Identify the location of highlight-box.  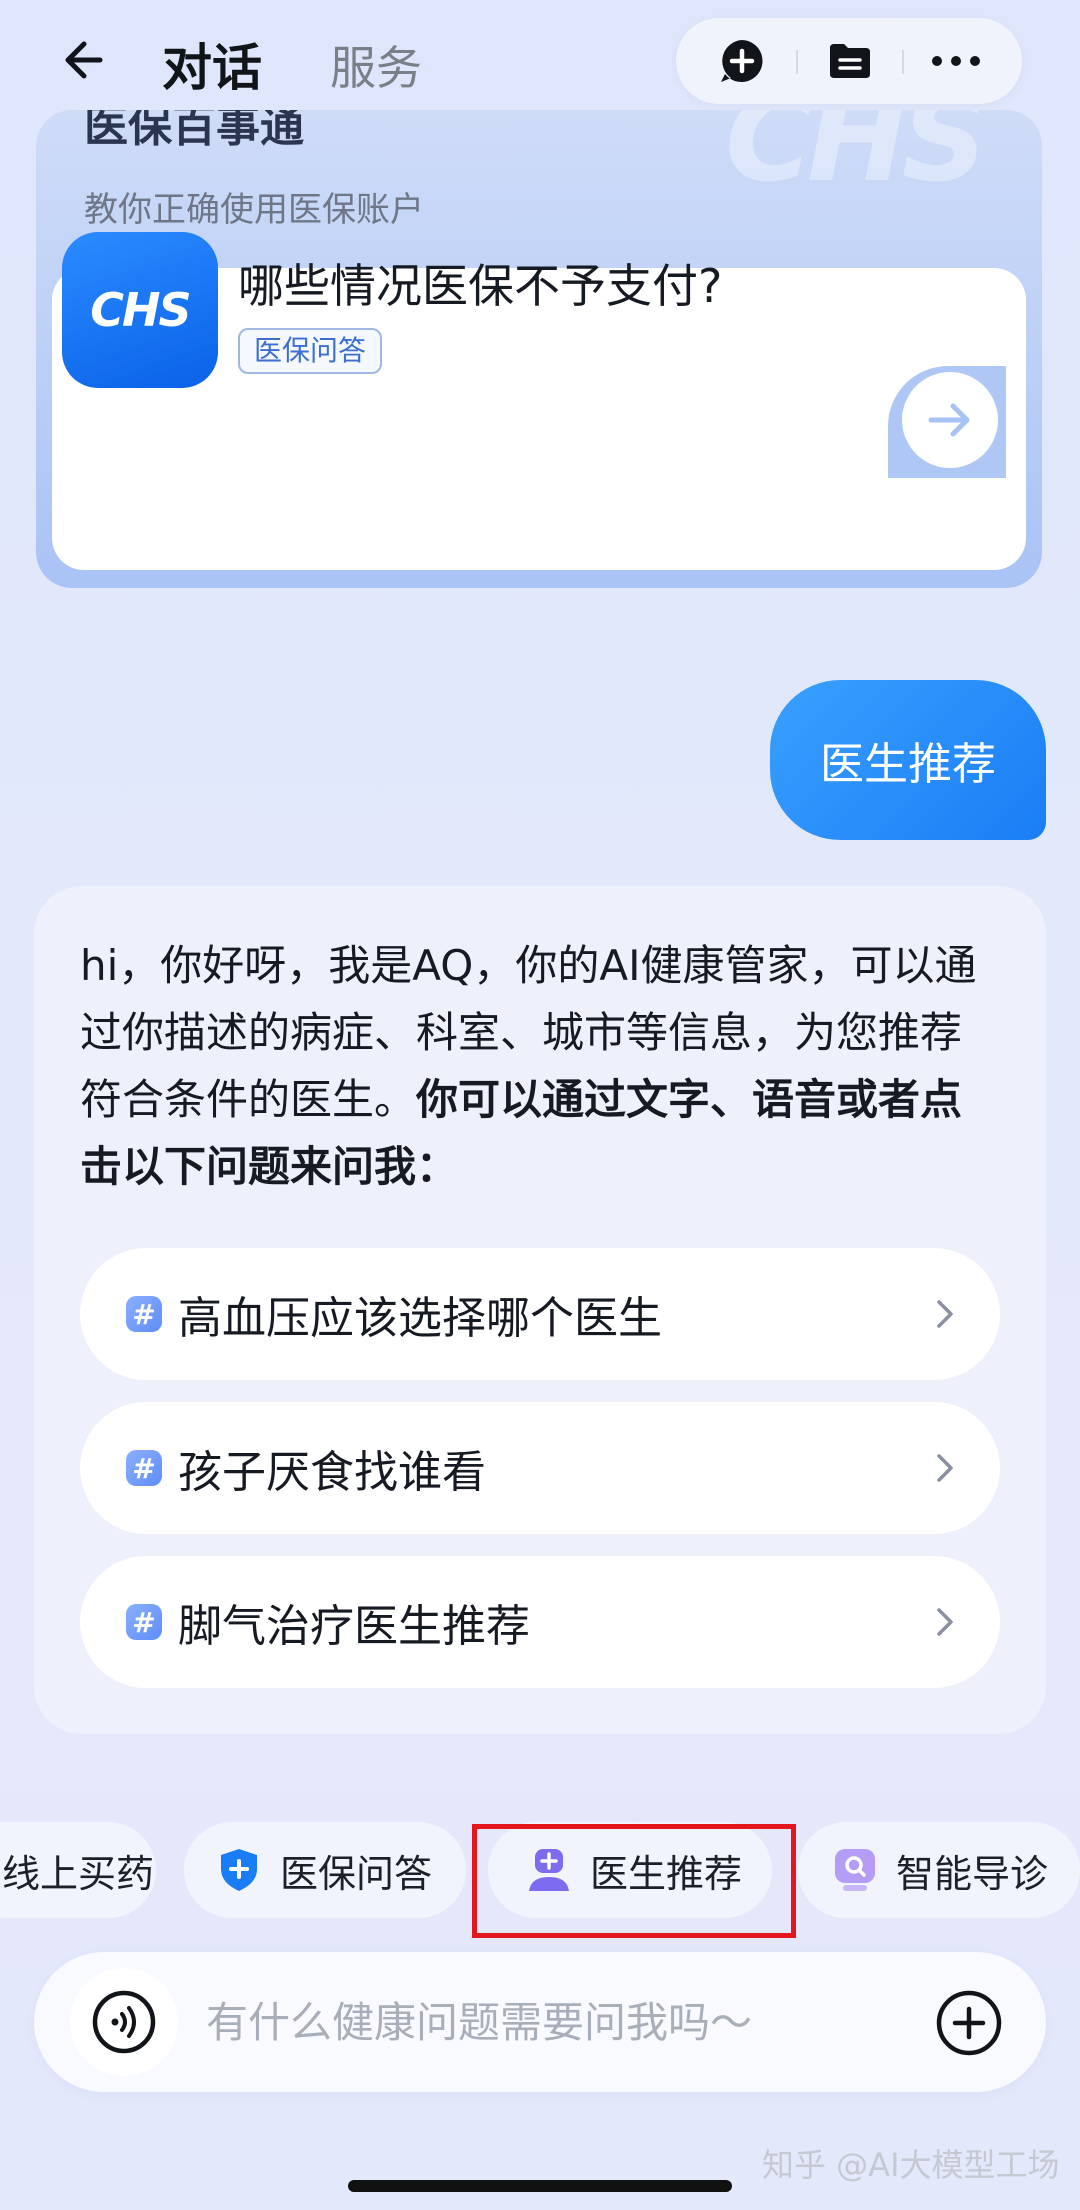
(634, 1881).